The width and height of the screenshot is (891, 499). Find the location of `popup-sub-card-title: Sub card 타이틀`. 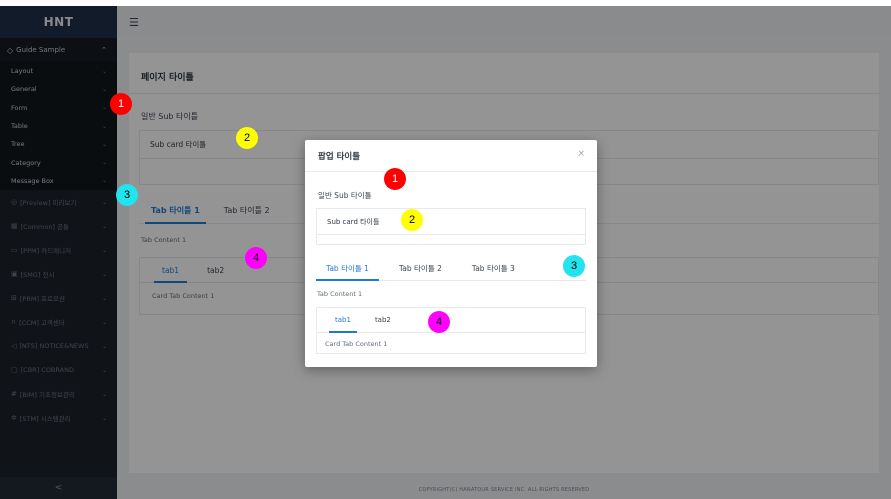

popup-sub-card-title: Sub card 타이틀 is located at coordinates (451, 222).